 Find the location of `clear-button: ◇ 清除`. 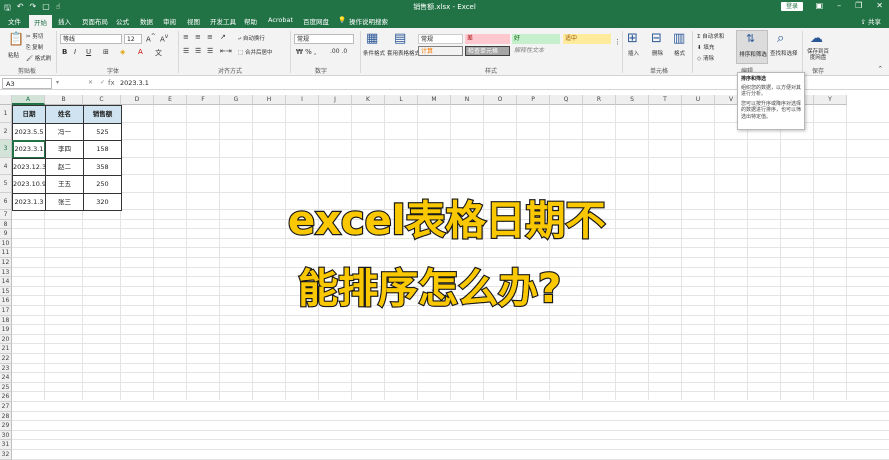

clear-button: ◇ 清除 is located at coordinates (705, 58).